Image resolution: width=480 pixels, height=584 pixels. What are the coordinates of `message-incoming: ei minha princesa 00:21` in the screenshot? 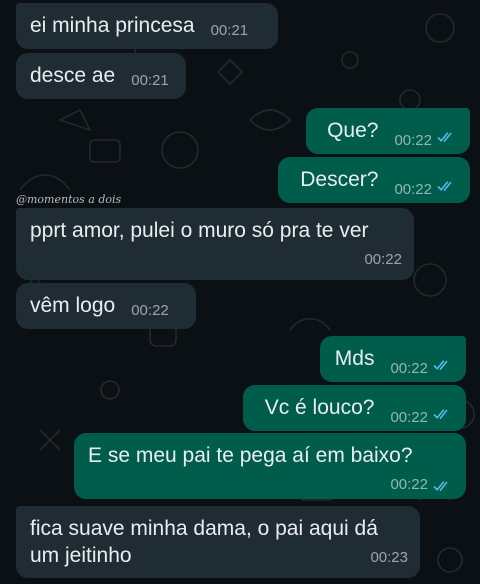 It's located at (147, 26).